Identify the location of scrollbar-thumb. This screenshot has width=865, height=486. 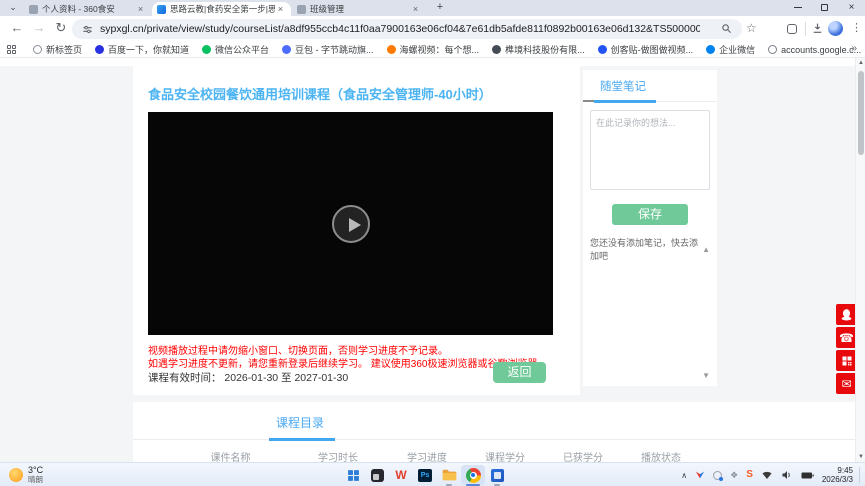
(861, 113).